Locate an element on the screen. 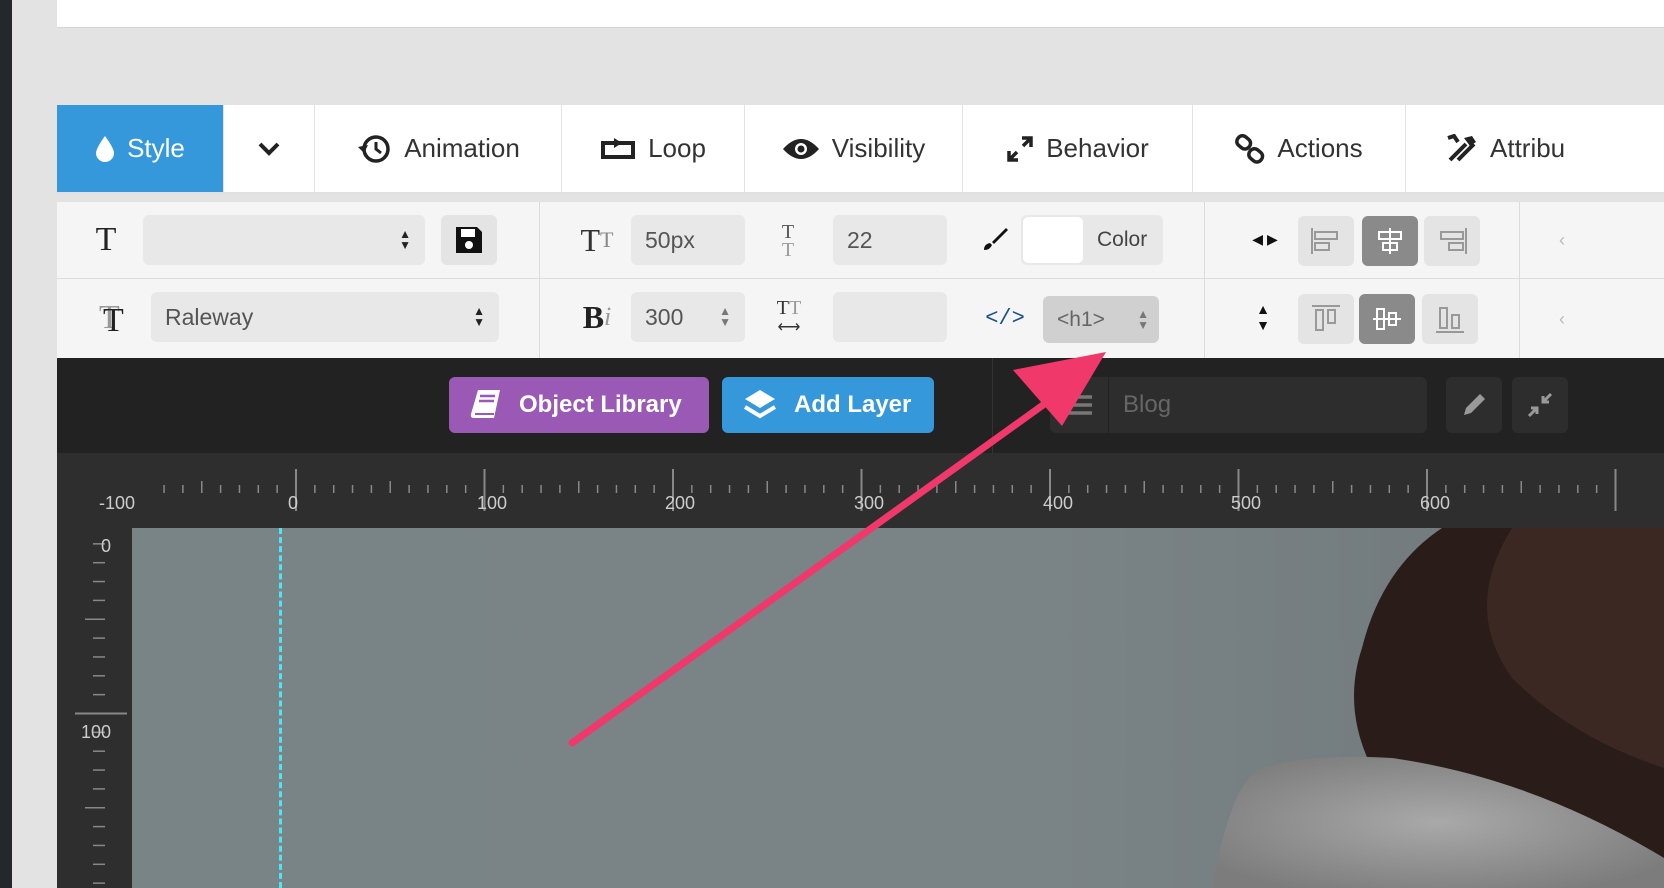 The image size is (1664, 888). object-library-button: Object Library is located at coordinates (579, 405).